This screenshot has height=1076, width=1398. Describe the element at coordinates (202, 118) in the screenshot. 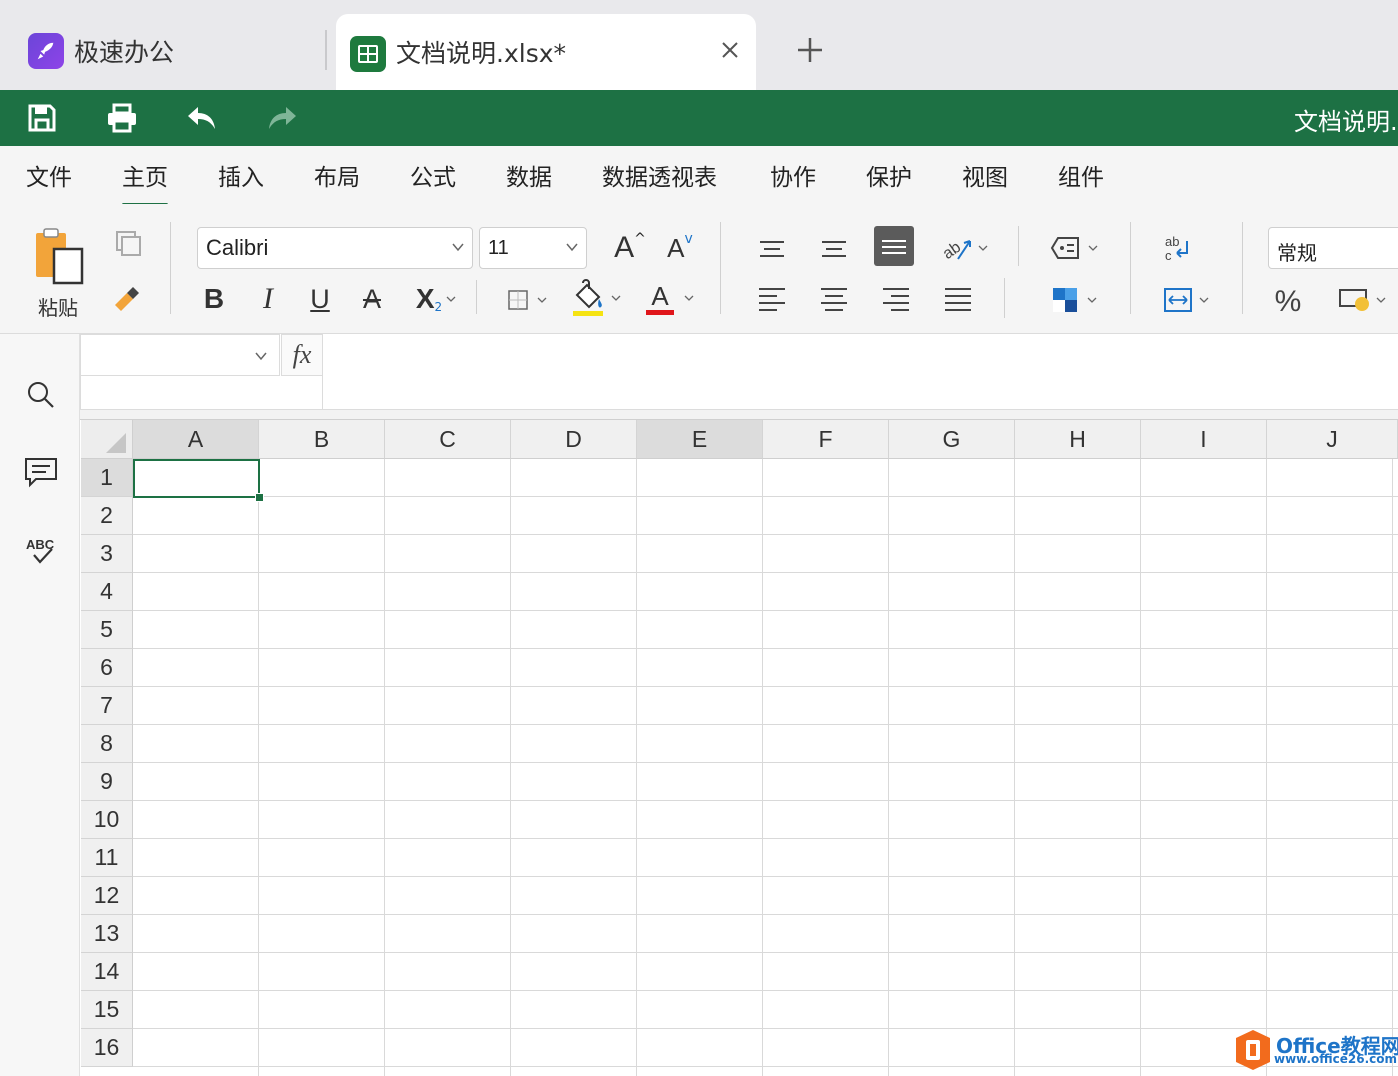

I see `undo-button` at that location.